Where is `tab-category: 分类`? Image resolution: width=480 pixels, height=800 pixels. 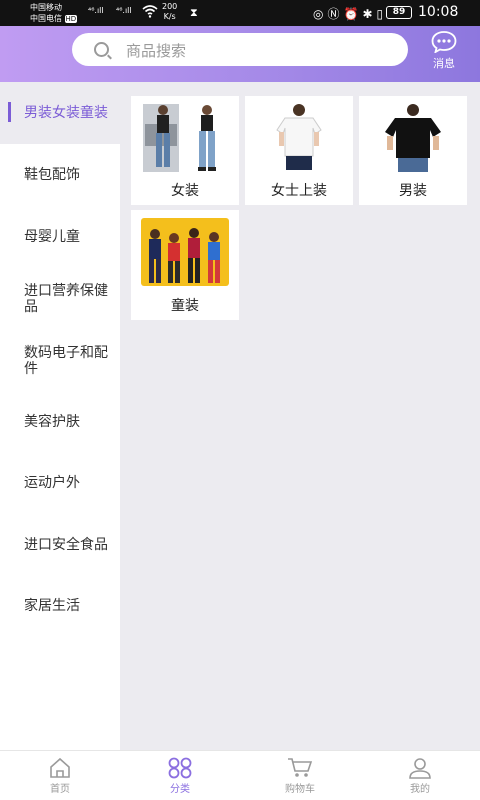
tab-category: 分类 is located at coordinates (180, 775).